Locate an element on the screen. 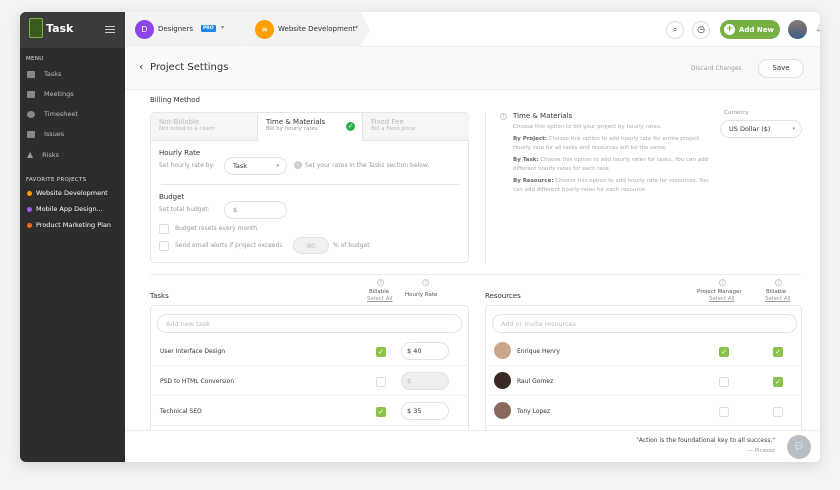  alert-suffix: % of budget is located at coordinates (351, 245).